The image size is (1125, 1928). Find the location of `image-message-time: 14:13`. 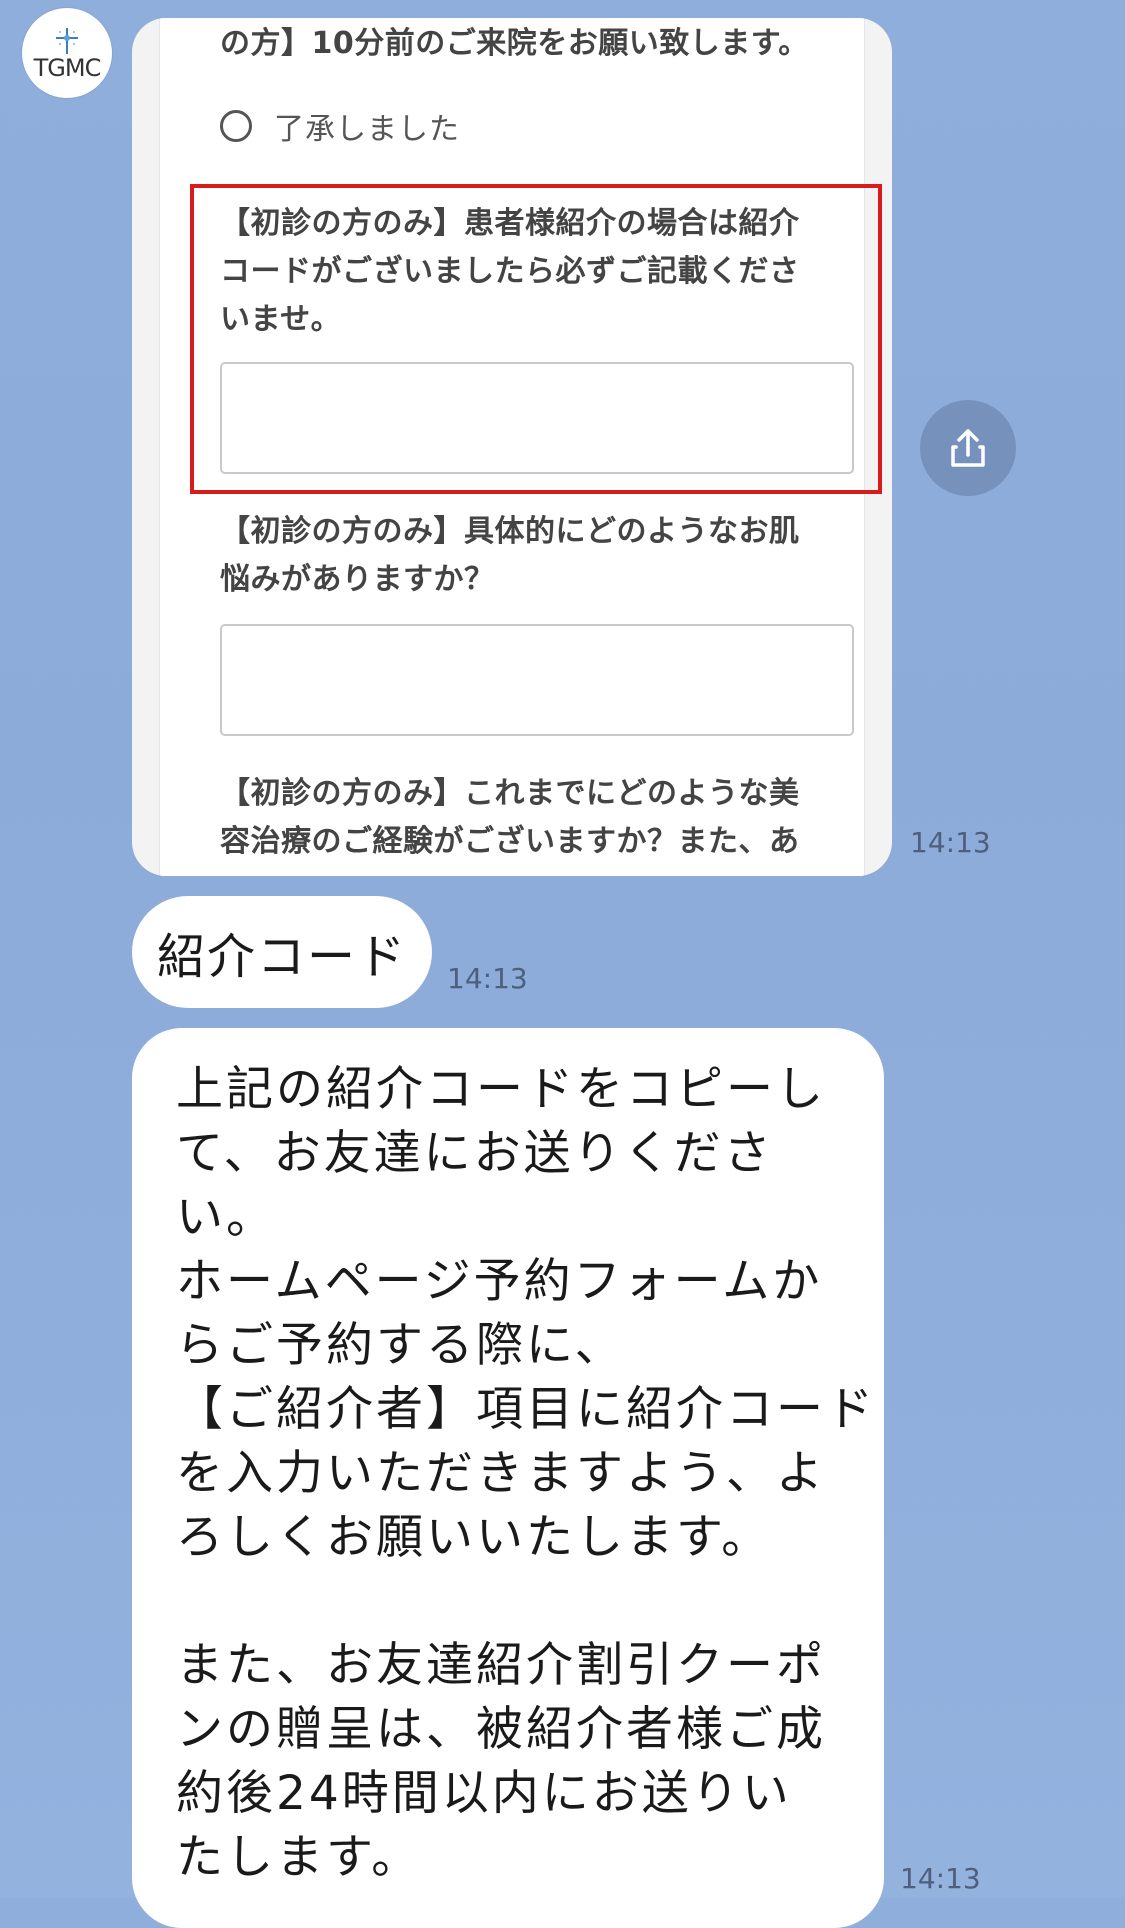

image-message-time: 14:13 is located at coordinates (950, 842).